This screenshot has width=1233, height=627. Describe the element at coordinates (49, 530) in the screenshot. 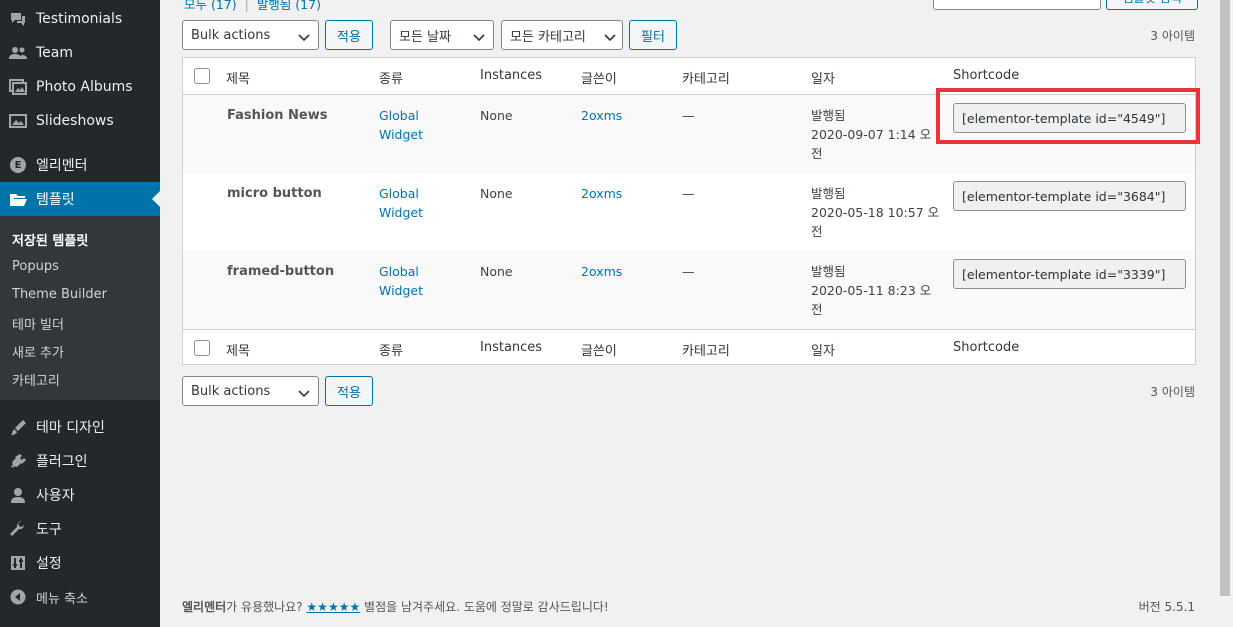

I see `menu-label: 도구` at that location.